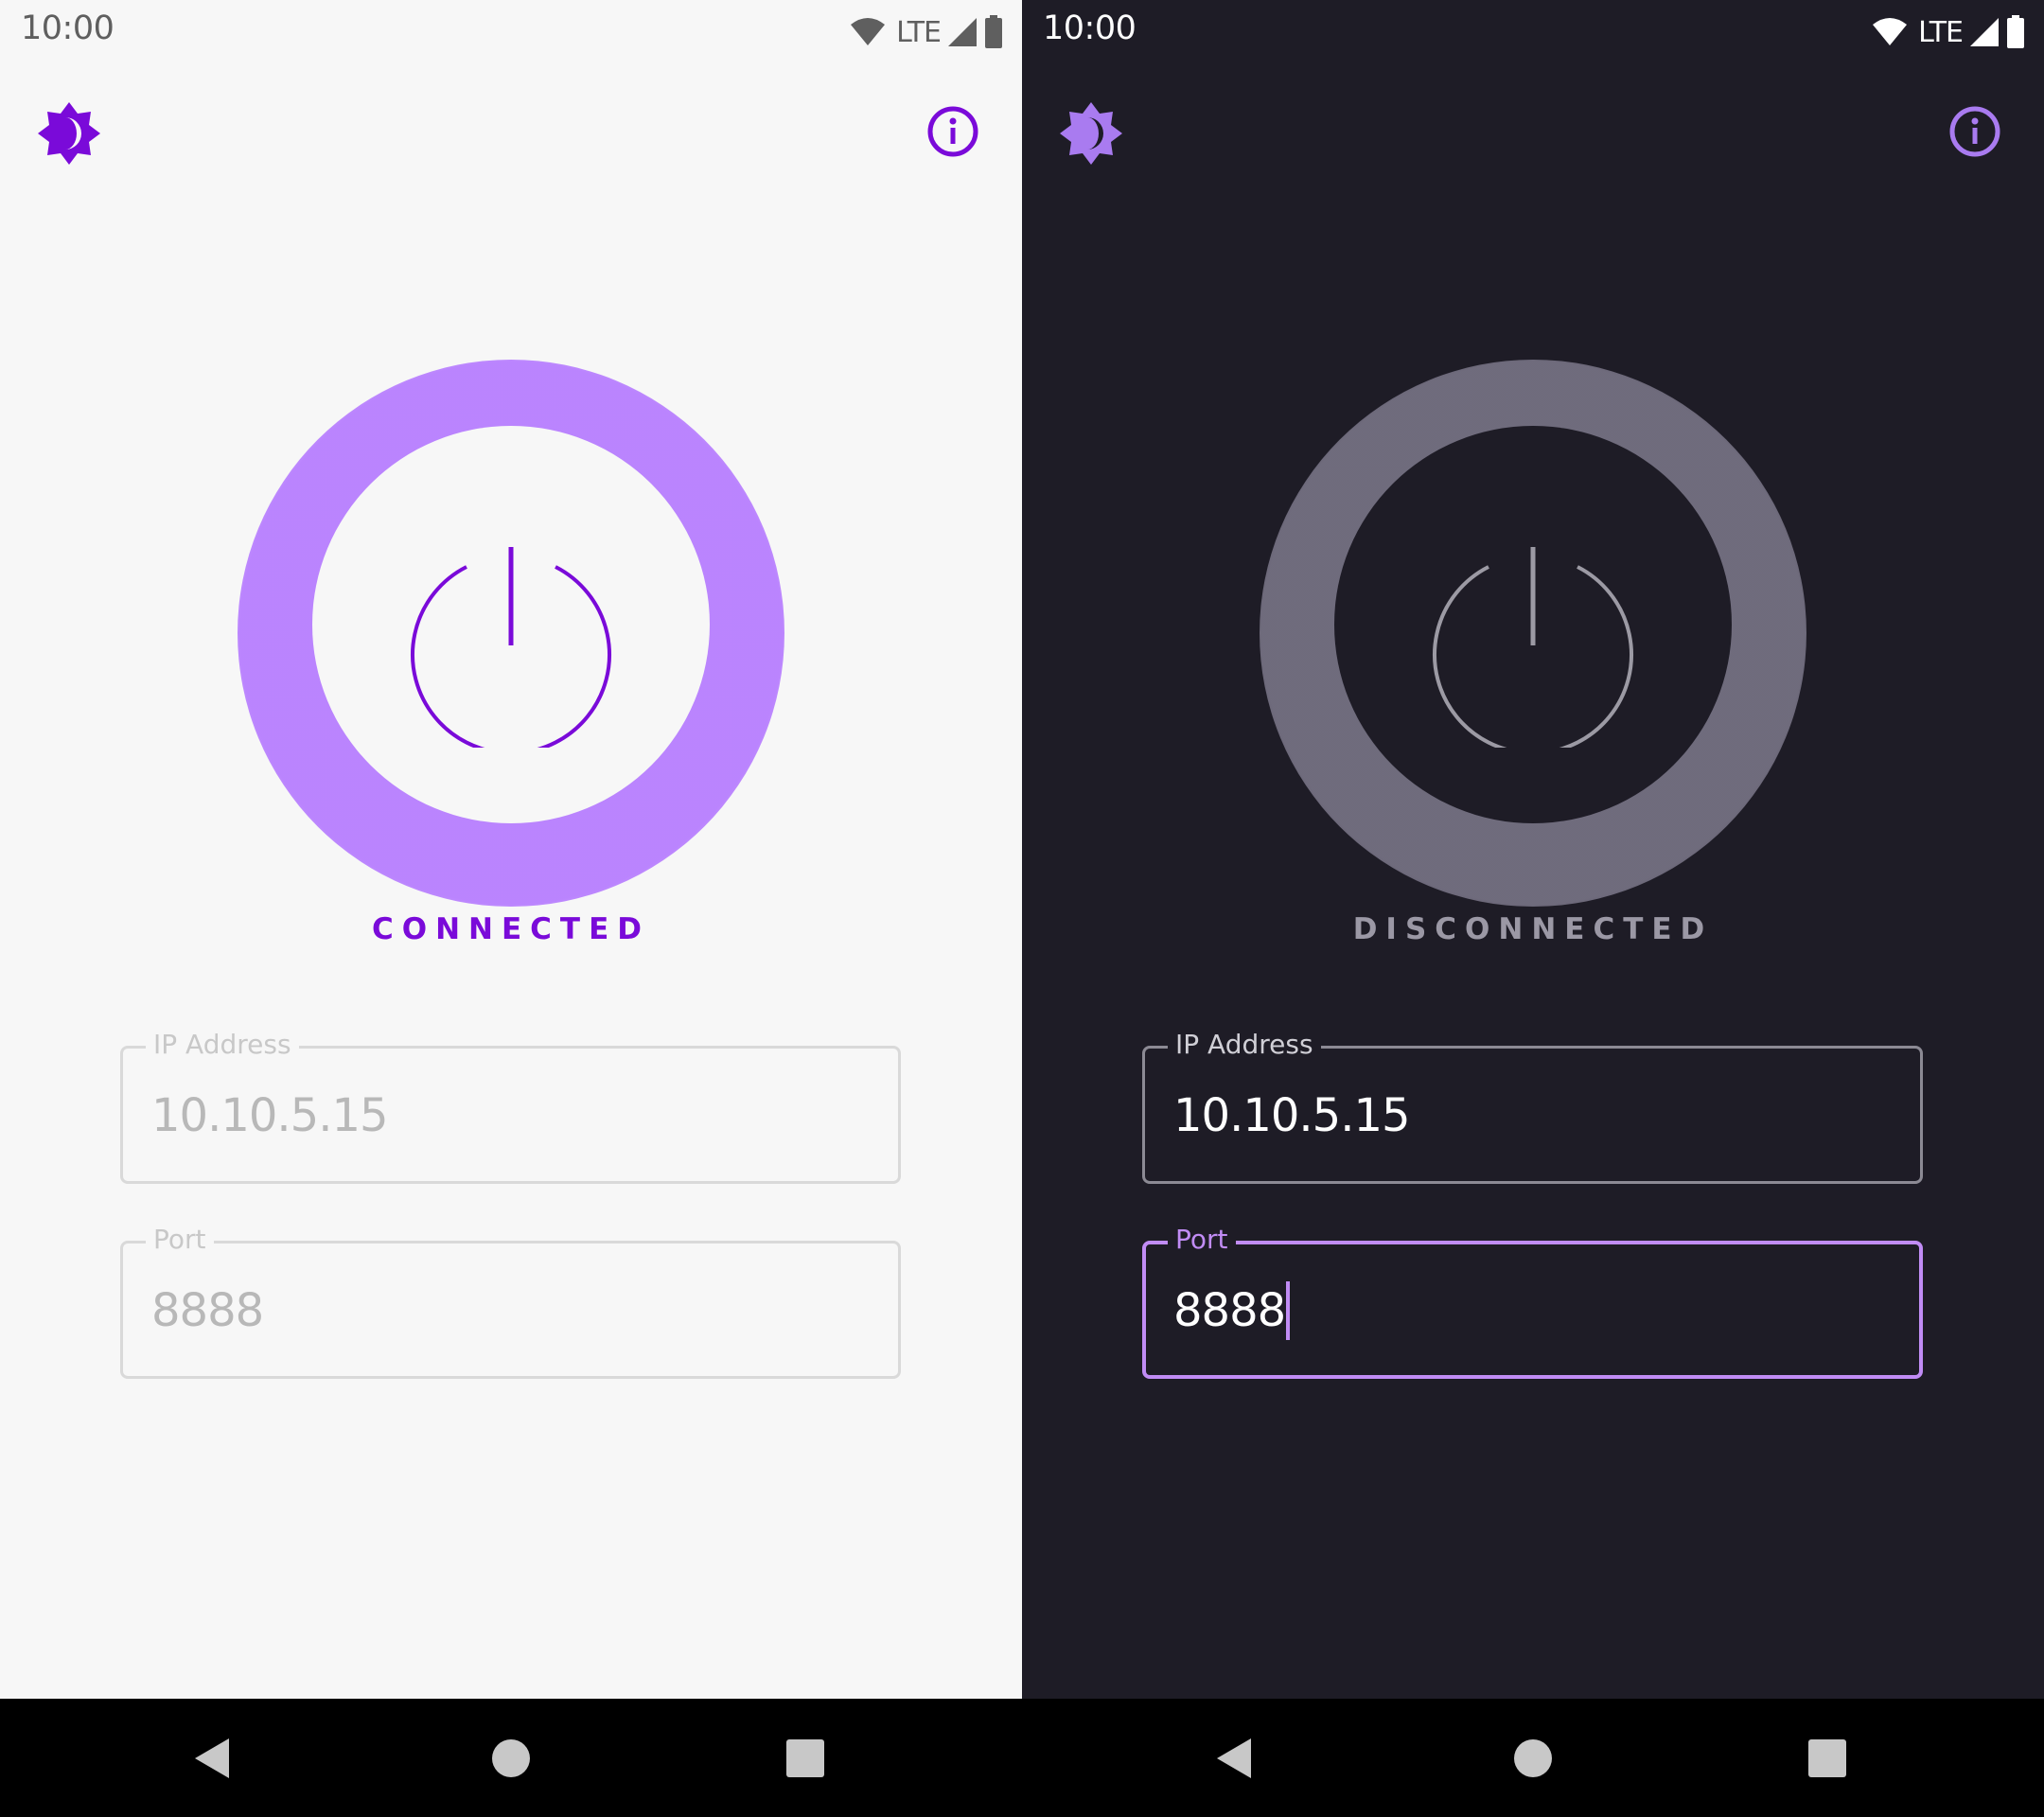 This screenshot has height=1817, width=2044. I want to click on system-navigation-bar, so click(1022, 1758).